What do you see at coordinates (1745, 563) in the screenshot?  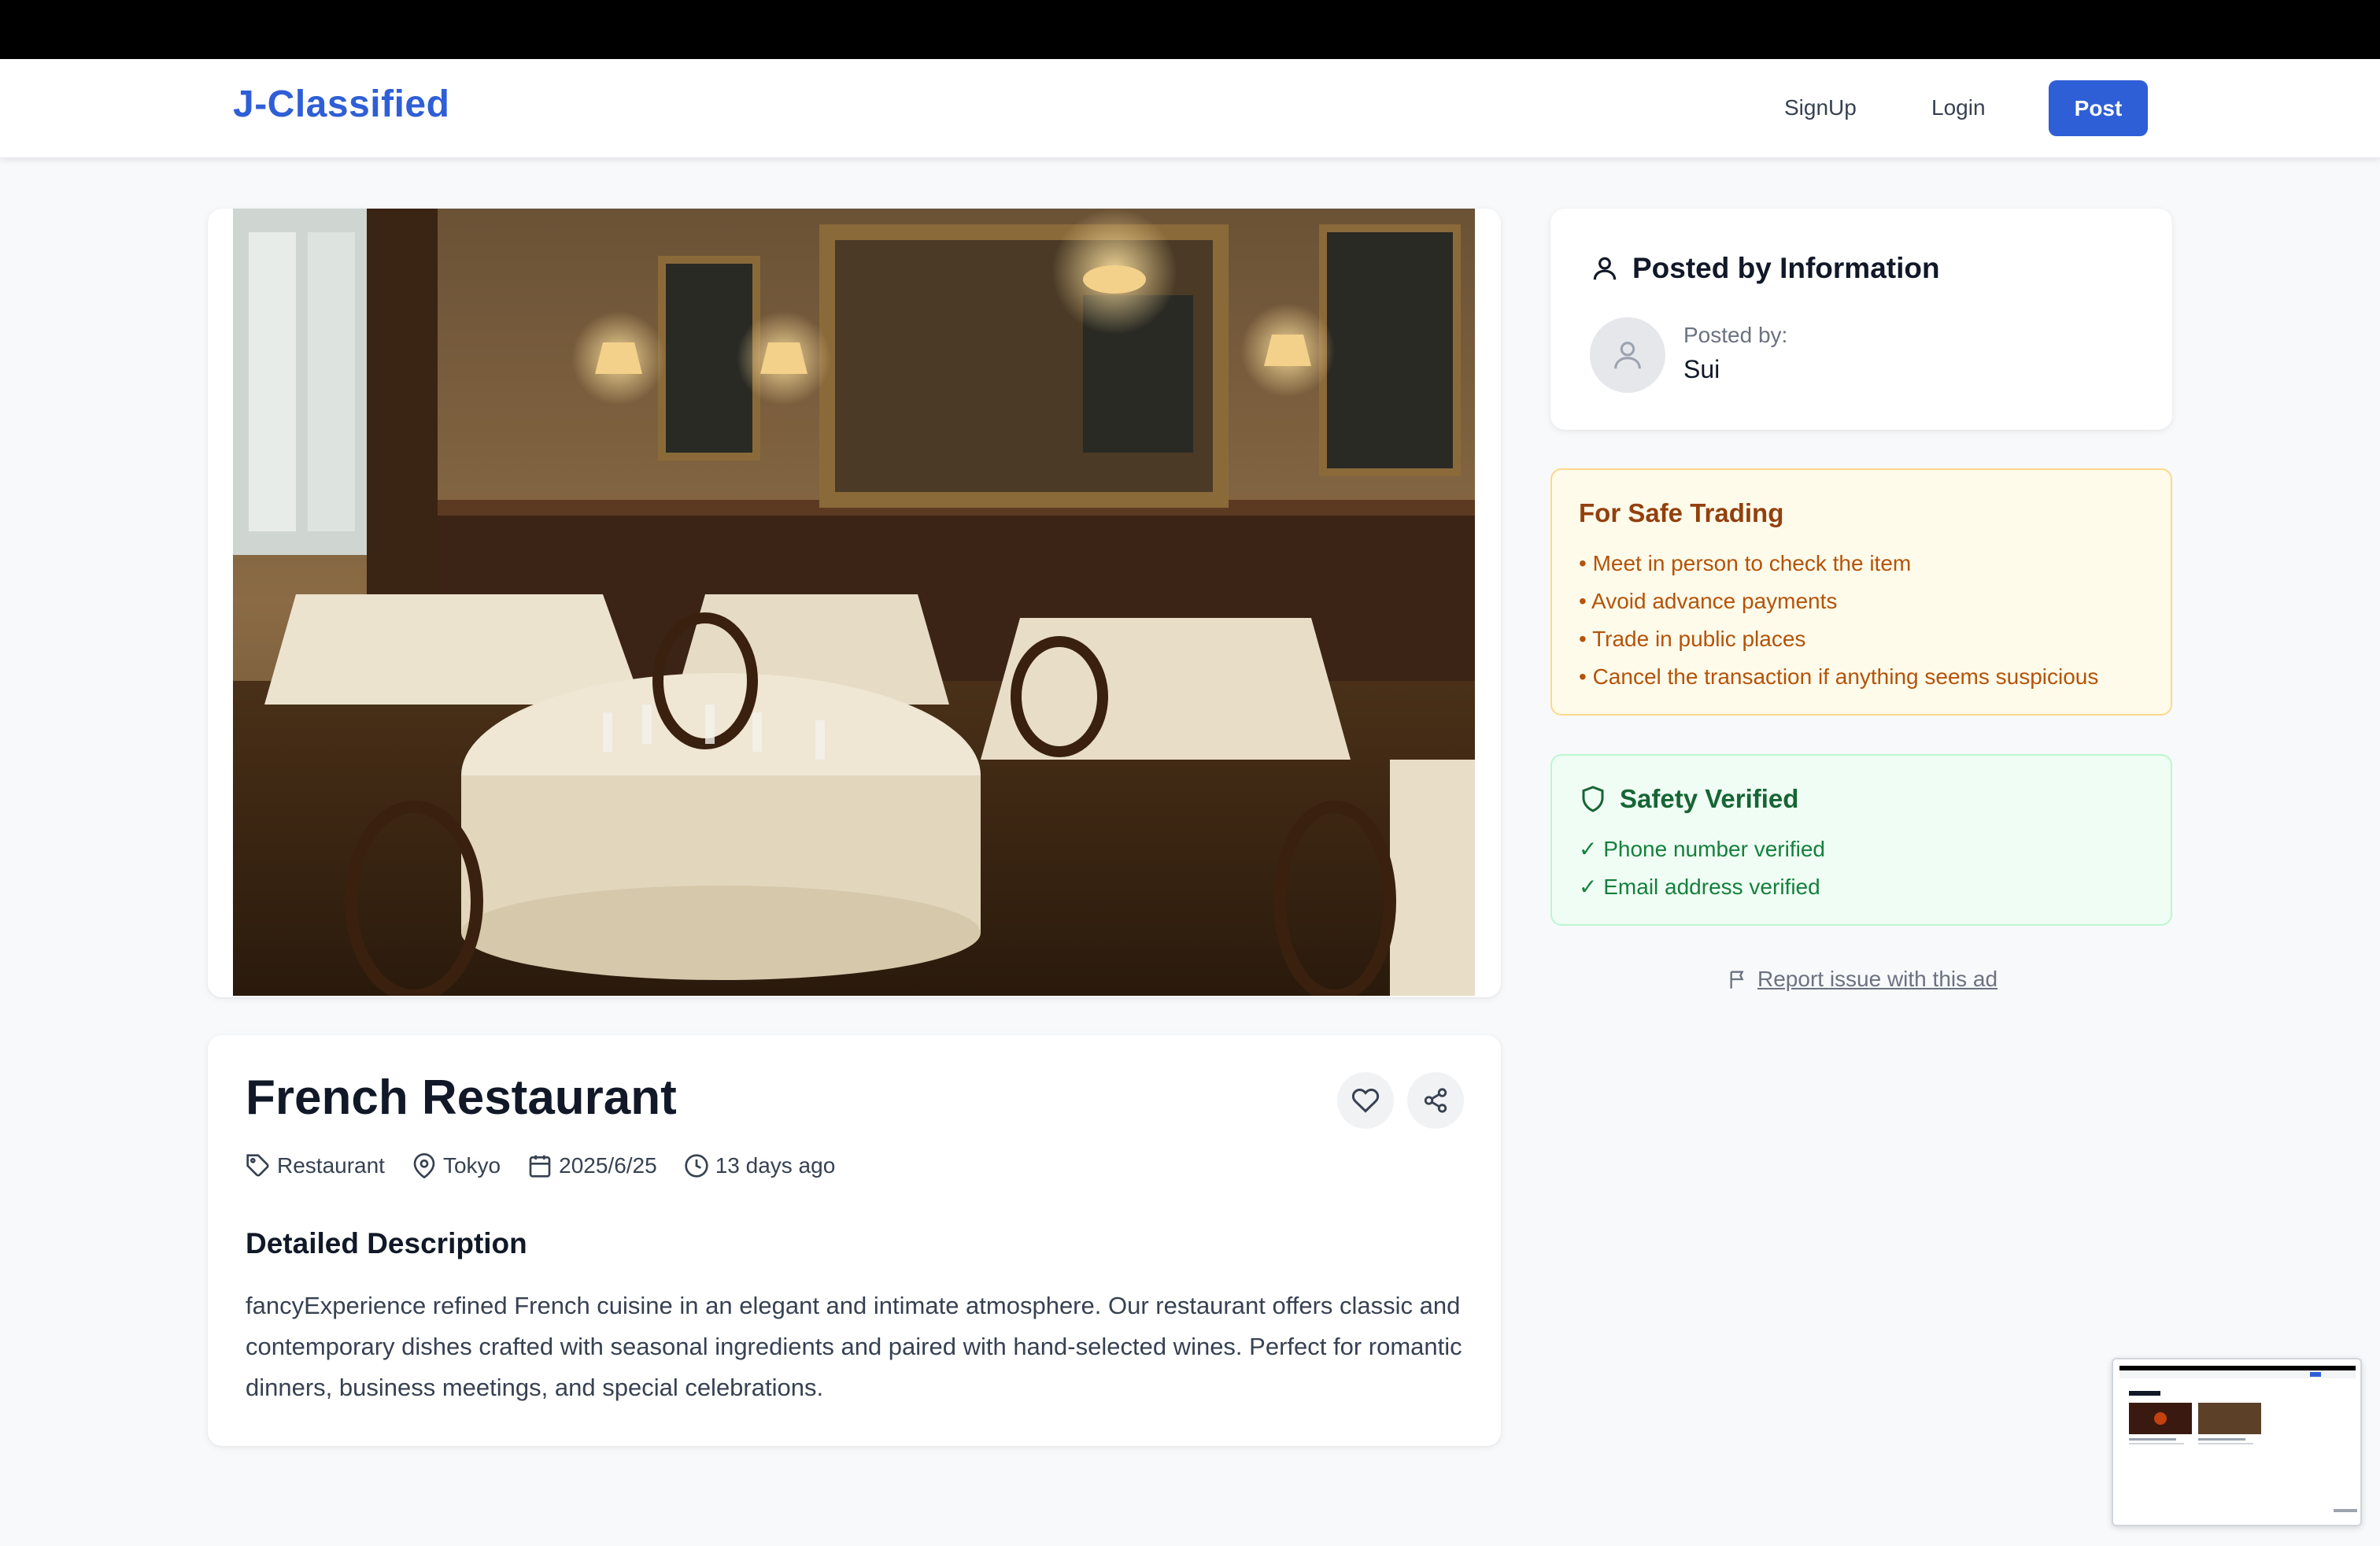 I see `list-item: • Meet in person to check the item` at bounding box center [1745, 563].